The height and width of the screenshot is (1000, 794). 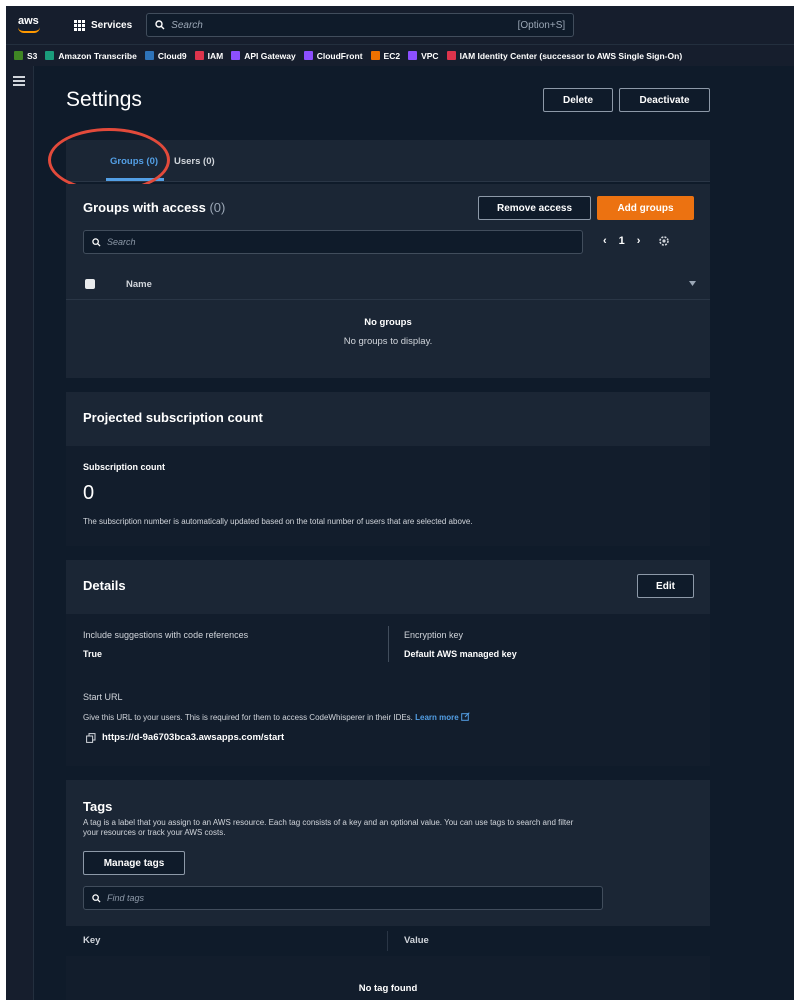 What do you see at coordinates (91, 737) in the screenshot?
I see `copy-icon` at bounding box center [91, 737].